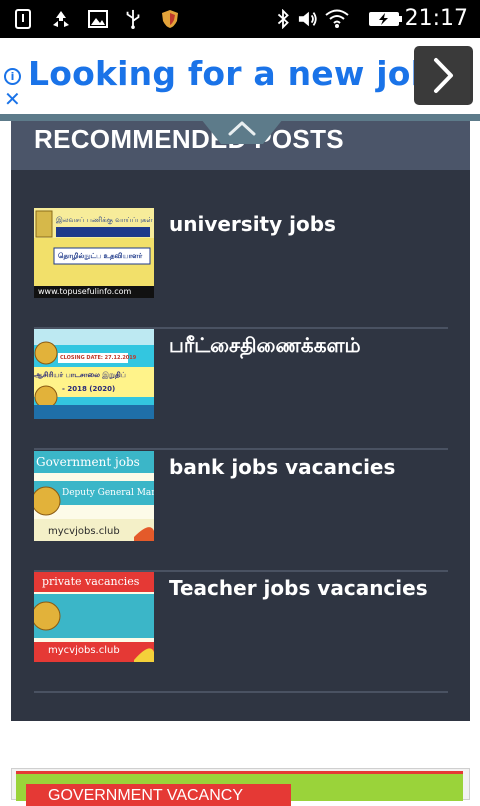 This screenshot has height=806, width=480. Describe the element at coordinates (307, 19) in the screenshot. I see `volume-icon` at that location.